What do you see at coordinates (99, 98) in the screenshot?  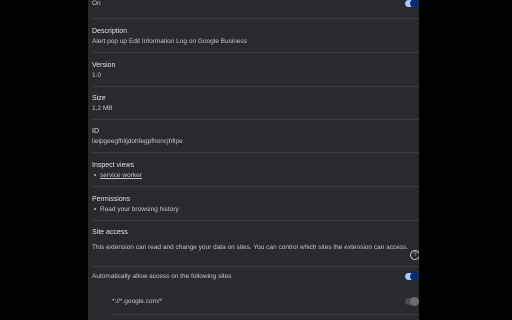 I see `size-label: Size` at bounding box center [99, 98].